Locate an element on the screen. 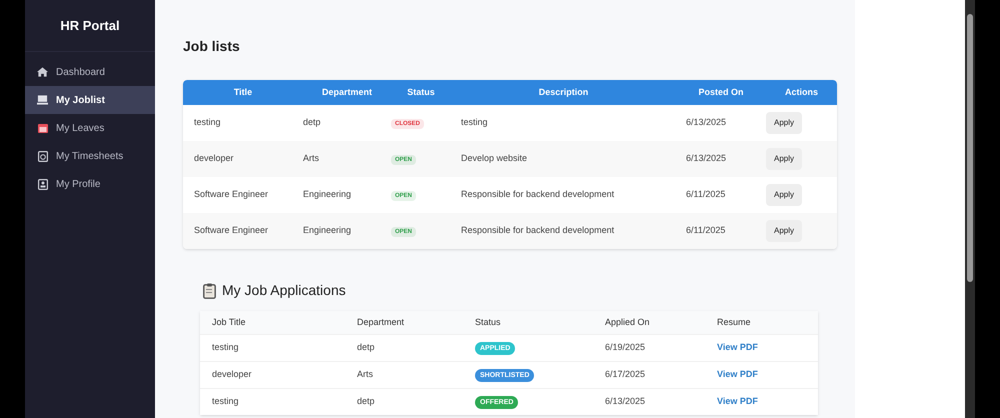 This screenshot has height=418, width=1000. calendar-icon is located at coordinates (42, 128).